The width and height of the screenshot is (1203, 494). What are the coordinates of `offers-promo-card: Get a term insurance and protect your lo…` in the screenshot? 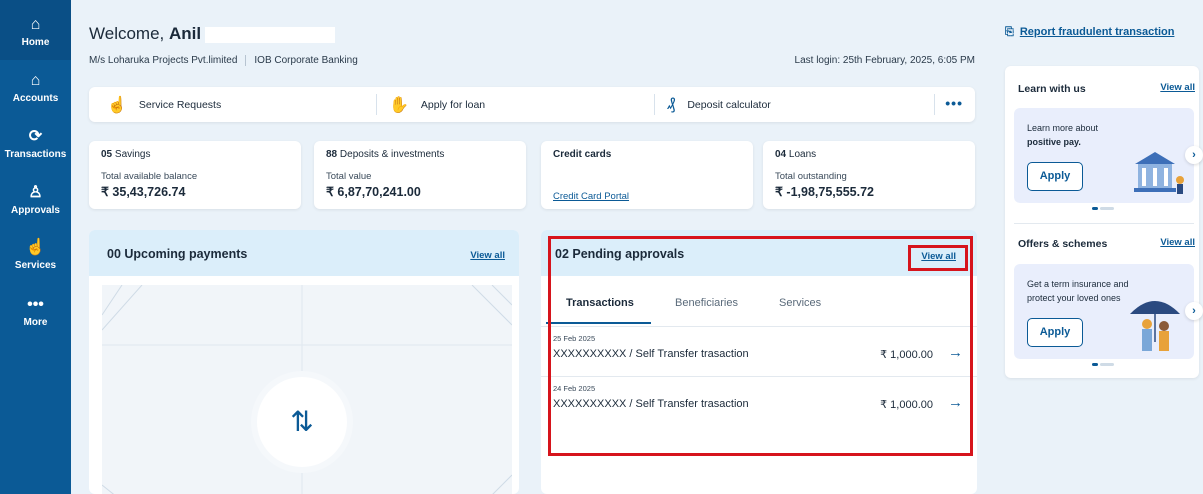 It's located at (1108, 311).